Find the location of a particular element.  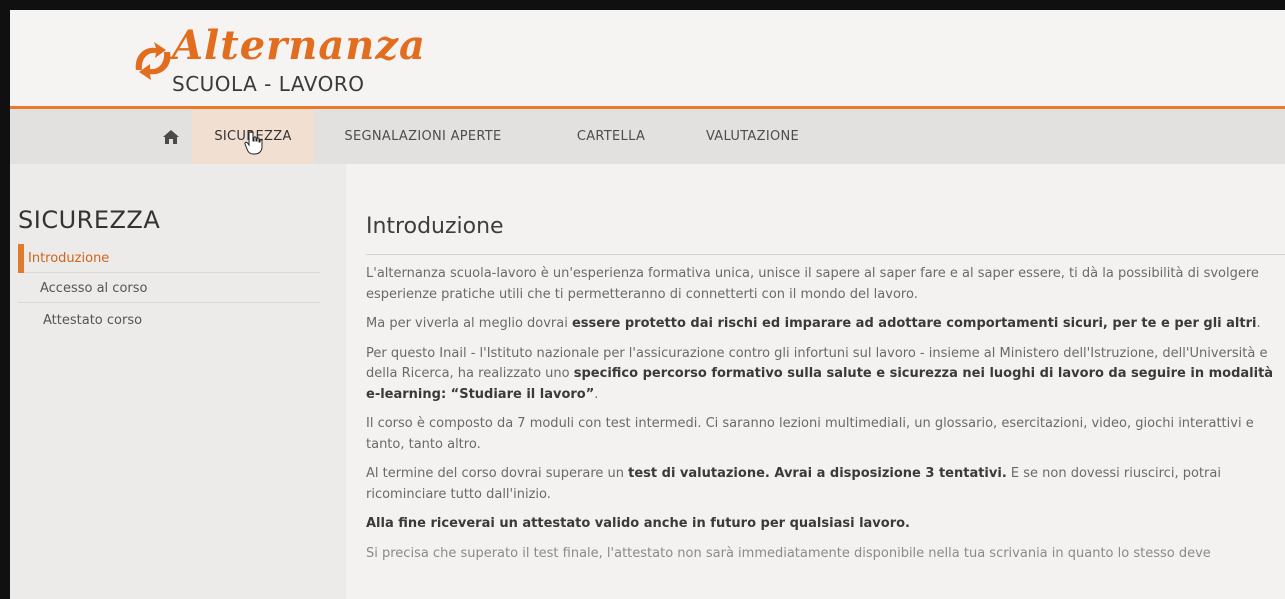

home-icon is located at coordinates (171, 136).